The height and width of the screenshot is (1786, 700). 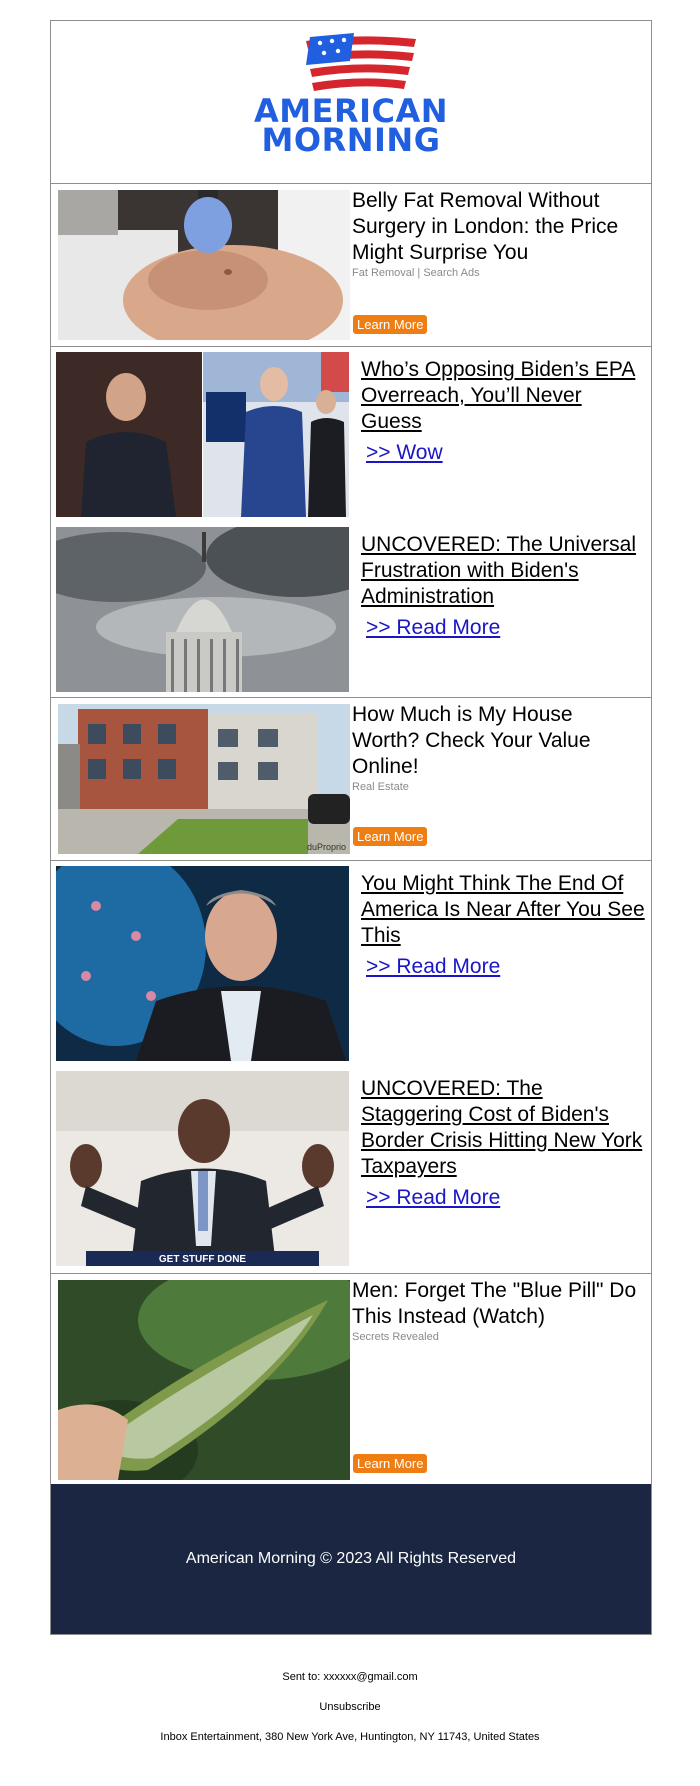 I want to click on ad-source: Secrets Revealed, so click(x=395, y=1337).